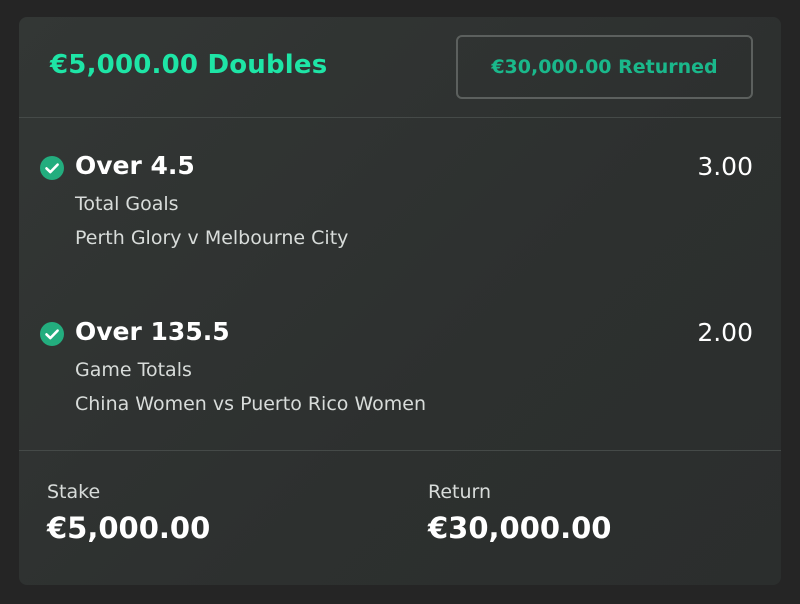 The width and height of the screenshot is (800, 604). I want to click on stake-value: €5,000.00, so click(129, 528).